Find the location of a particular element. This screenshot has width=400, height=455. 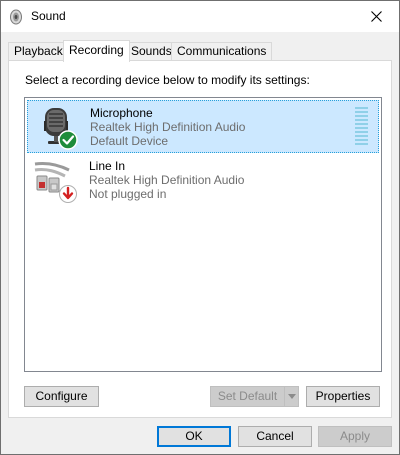

apply-button: Apply is located at coordinates (355, 436).